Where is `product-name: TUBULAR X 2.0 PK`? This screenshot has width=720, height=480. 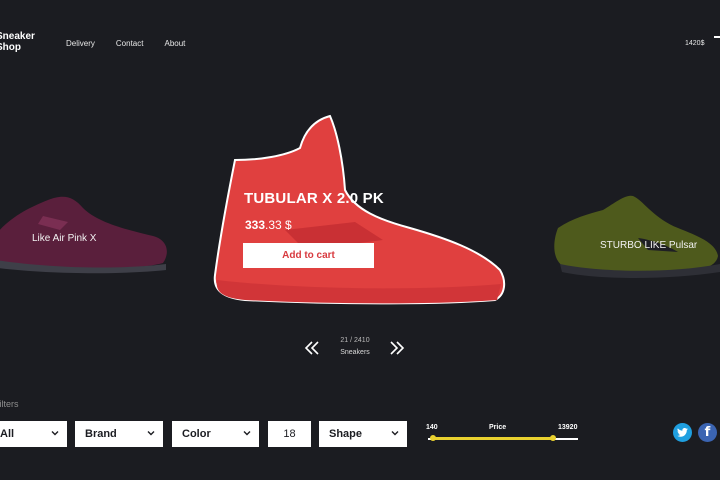
product-name: TUBULAR X 2.0 PK is located at coordinates (314, 198).